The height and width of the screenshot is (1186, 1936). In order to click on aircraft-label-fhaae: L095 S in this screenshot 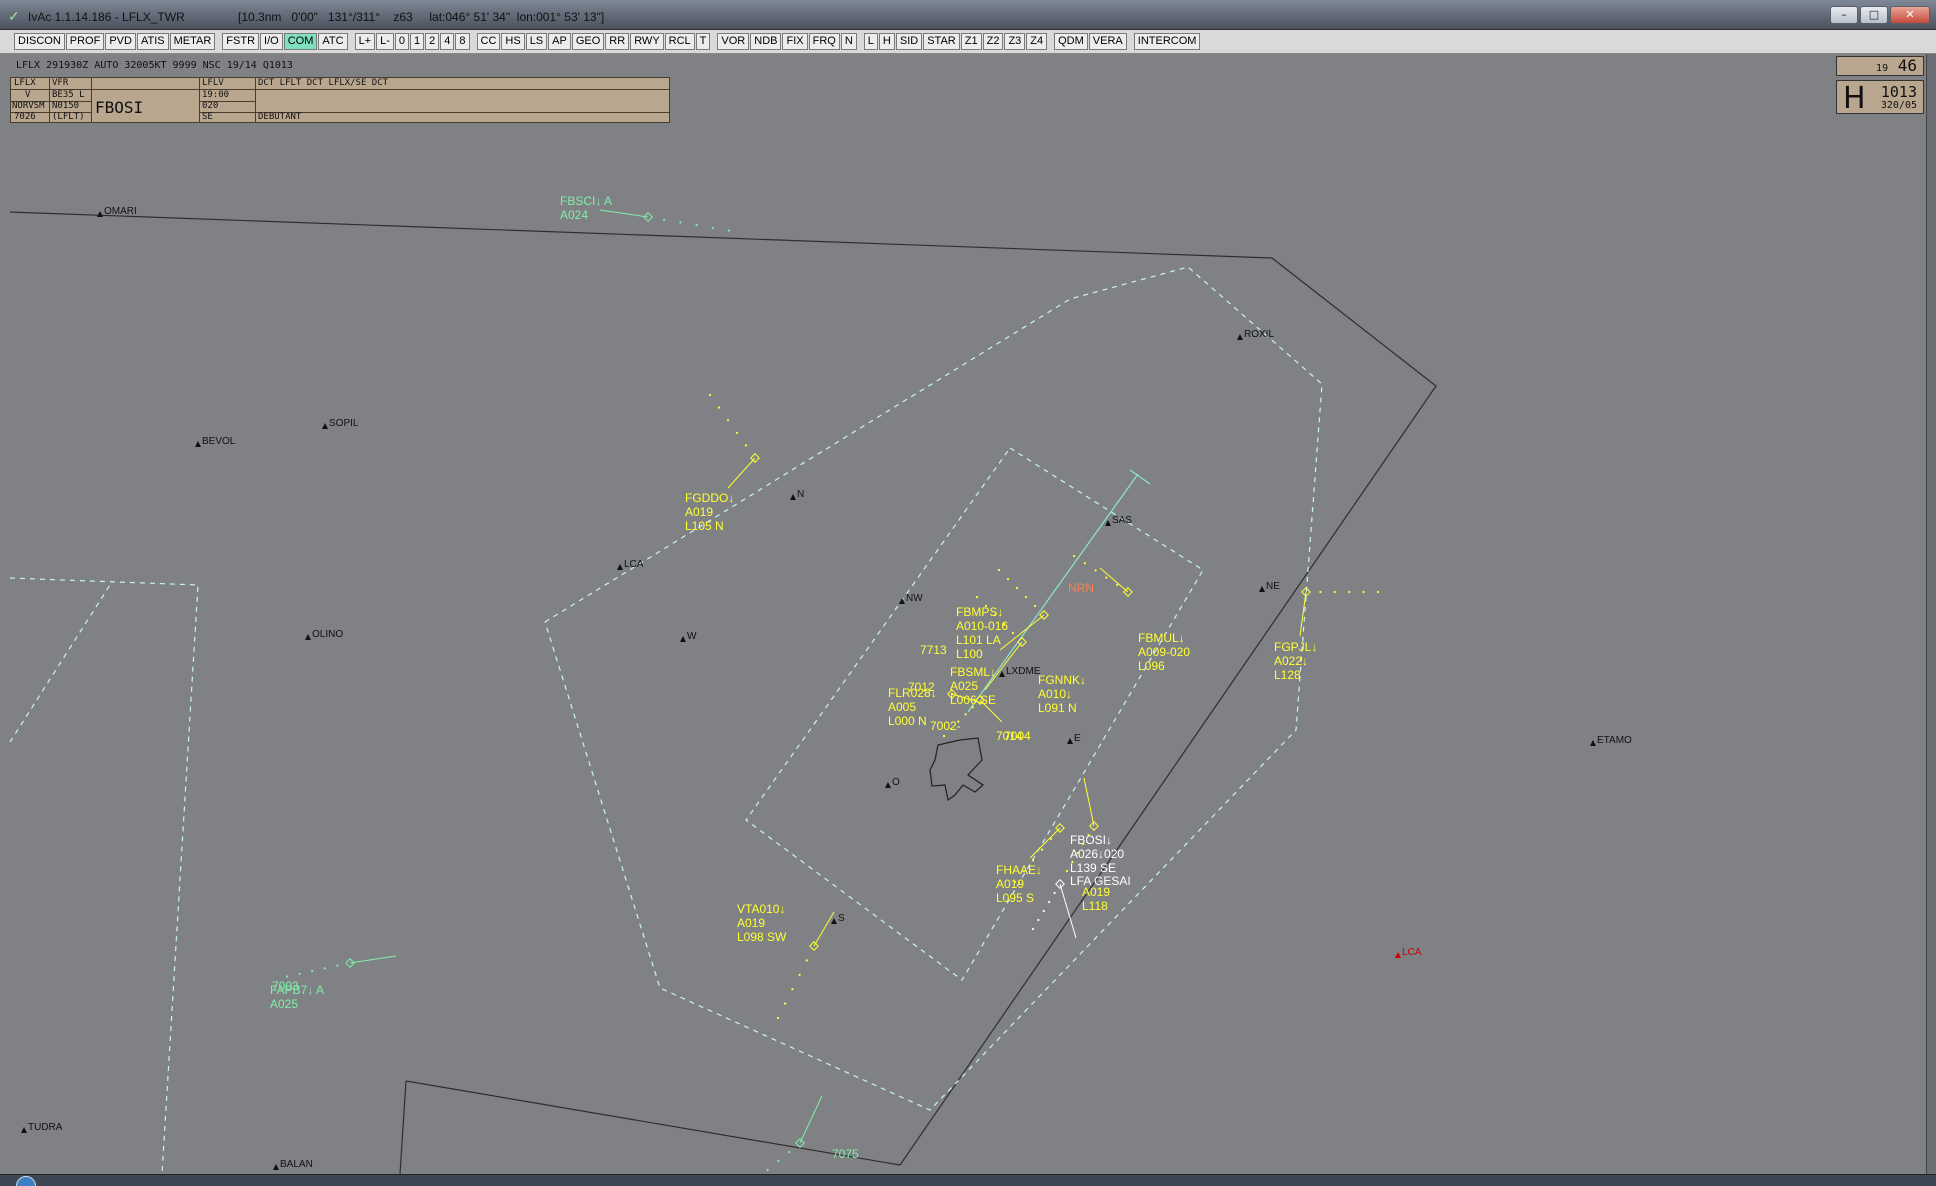, I will do `click(1015, 898)`.